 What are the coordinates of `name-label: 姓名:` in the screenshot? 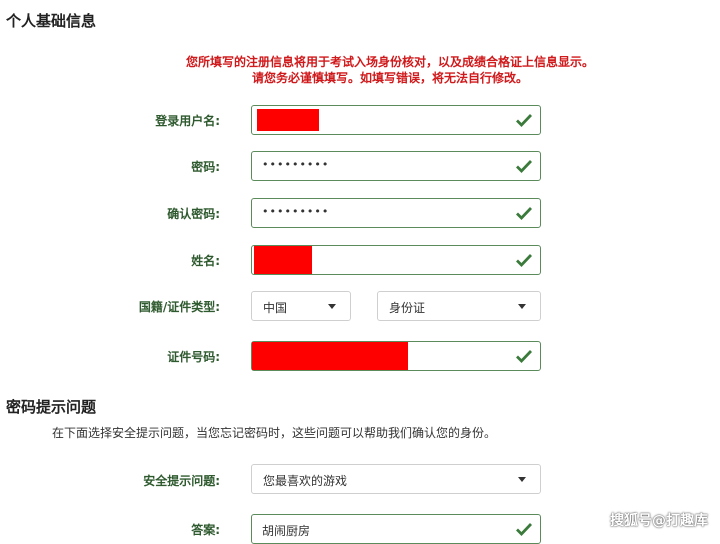 It's located at (205, 261).